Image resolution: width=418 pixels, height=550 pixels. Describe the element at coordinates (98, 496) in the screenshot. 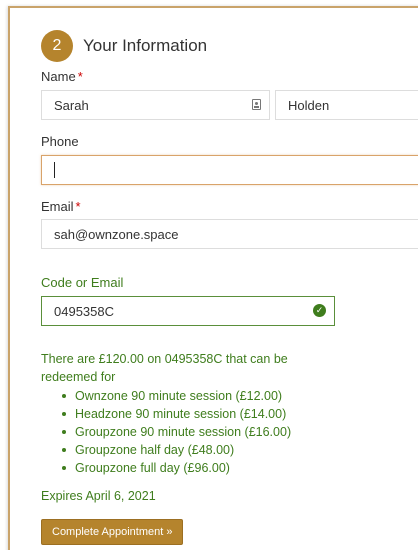

I see `expiry-date: Expires April 6, 2021` at that location.